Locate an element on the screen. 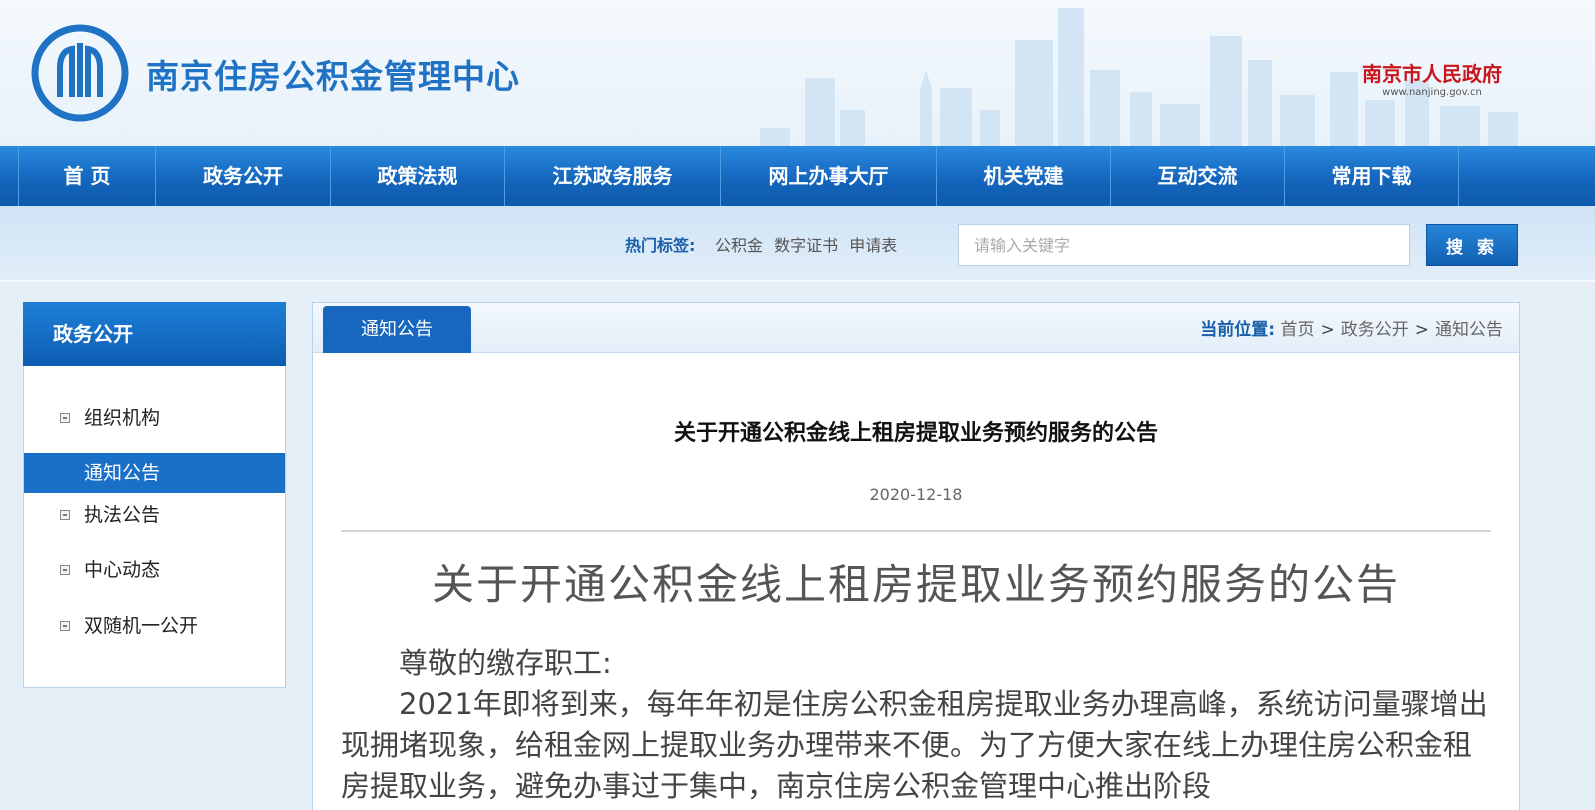  breadcrumb-home: 首页 is located at coordinates (1298, 330).